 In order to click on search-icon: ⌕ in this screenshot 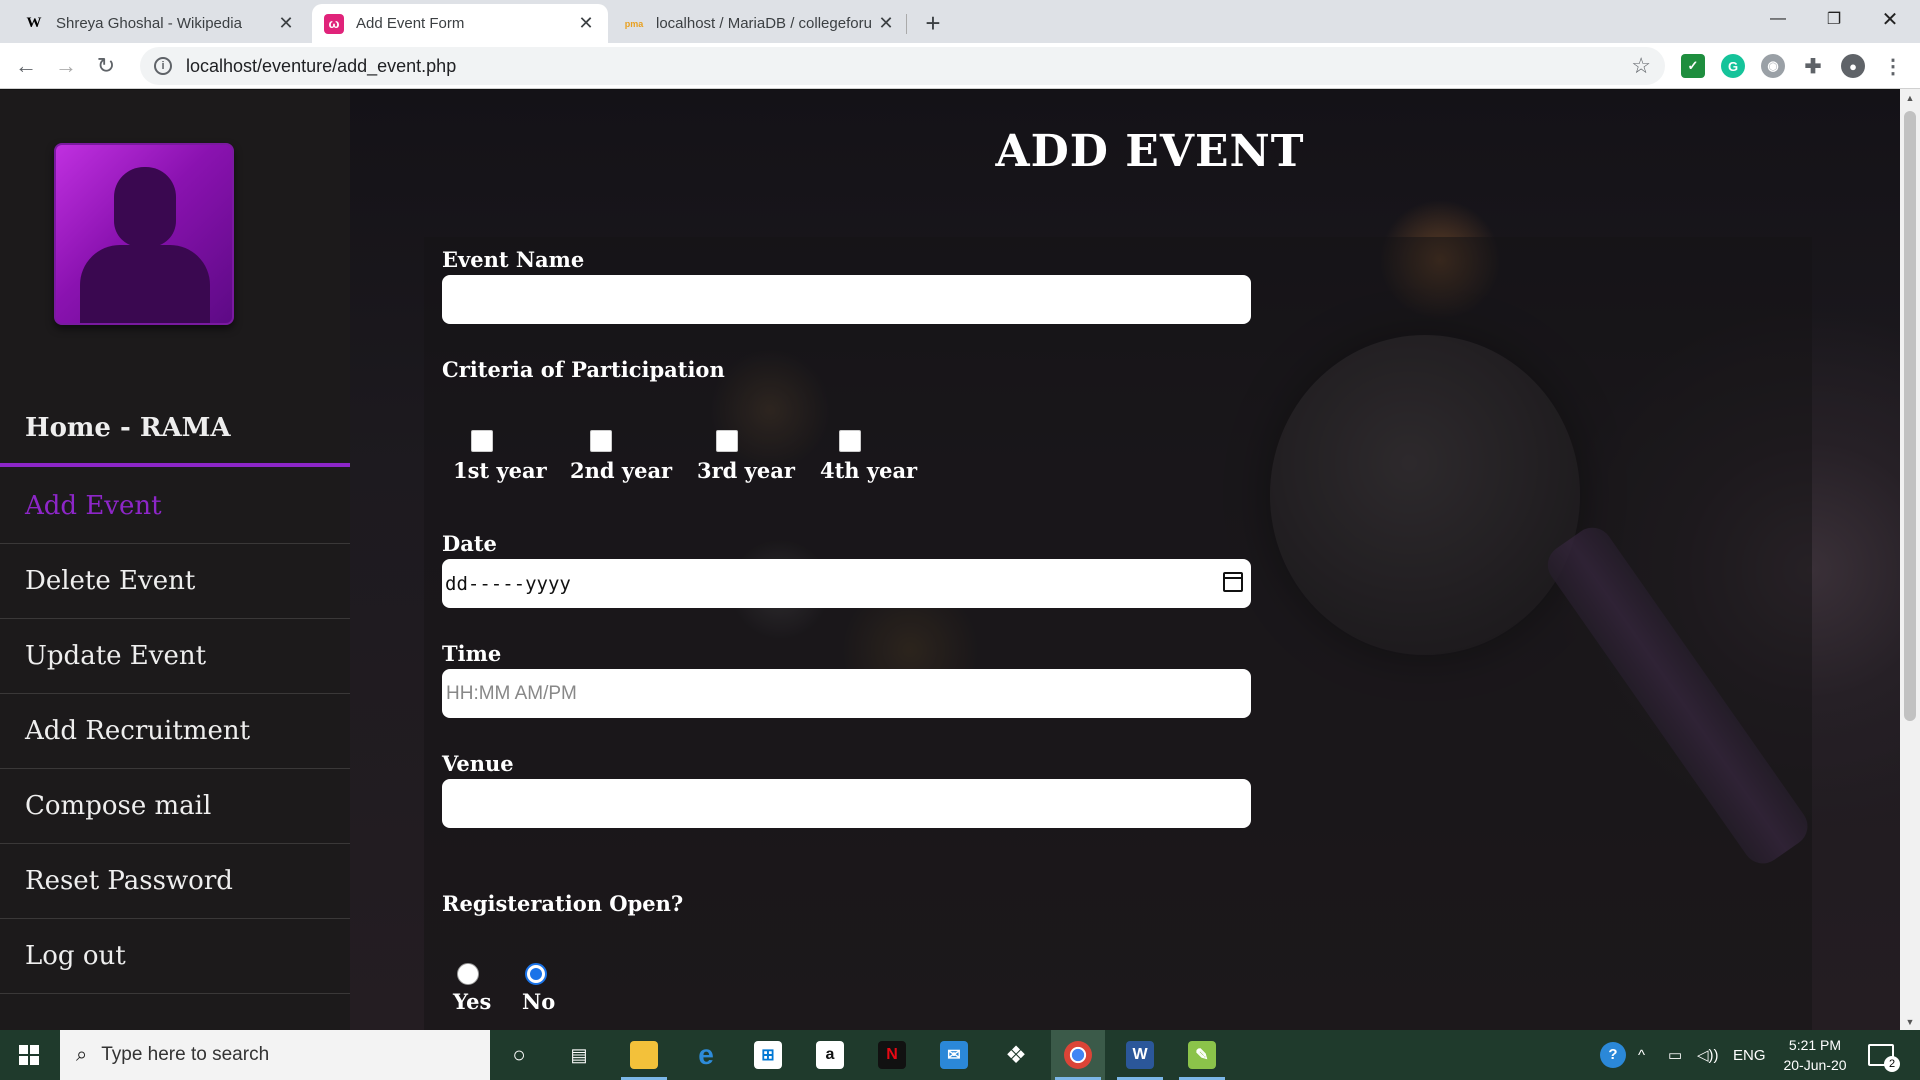, I will do `click(82, 1054)`.